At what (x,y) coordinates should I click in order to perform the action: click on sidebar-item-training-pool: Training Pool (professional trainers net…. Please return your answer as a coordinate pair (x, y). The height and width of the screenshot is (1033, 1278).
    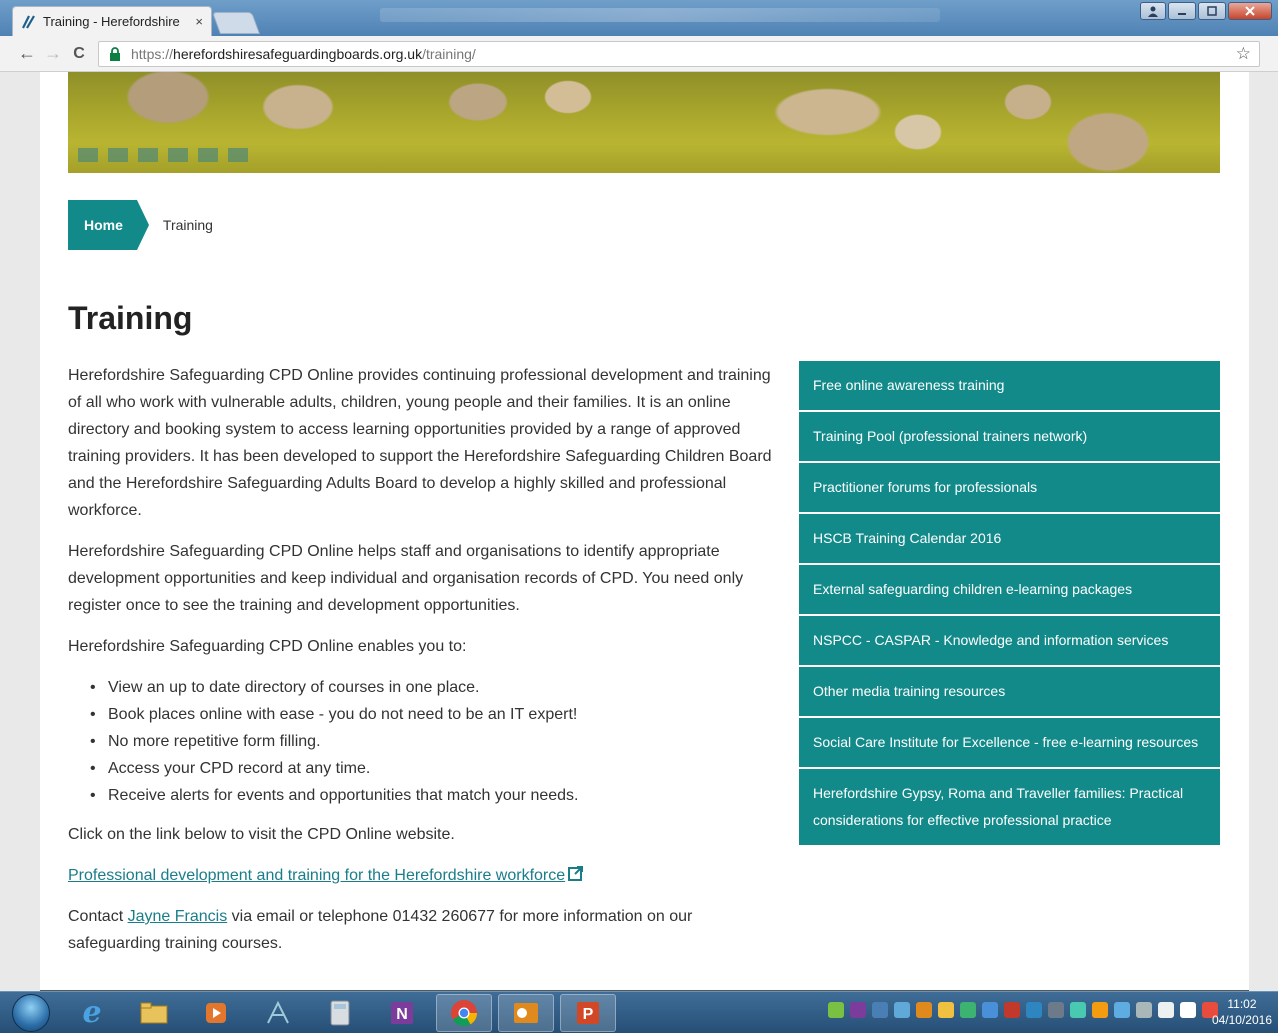
    Looking at the image, I should click on (1009, 437).